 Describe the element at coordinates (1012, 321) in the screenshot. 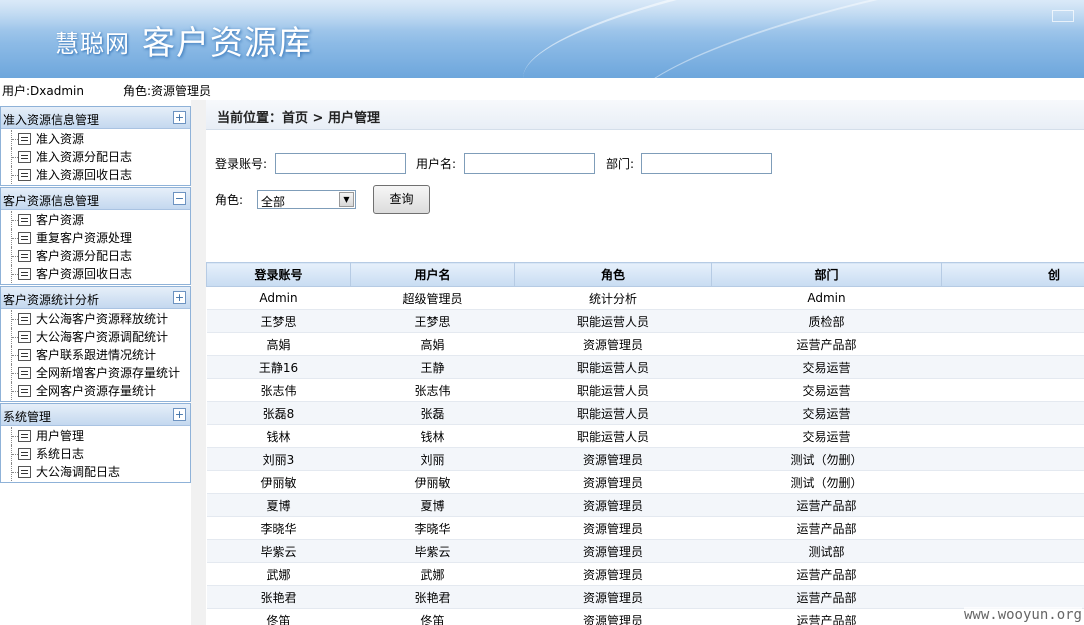

I see `table-cell: 2013-12-` at that location.